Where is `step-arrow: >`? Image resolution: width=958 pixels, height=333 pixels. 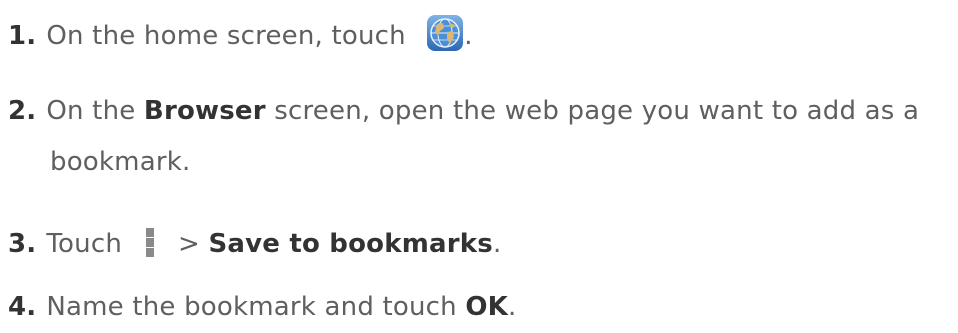 step-arrow: > is located at coordinates (193, 244).